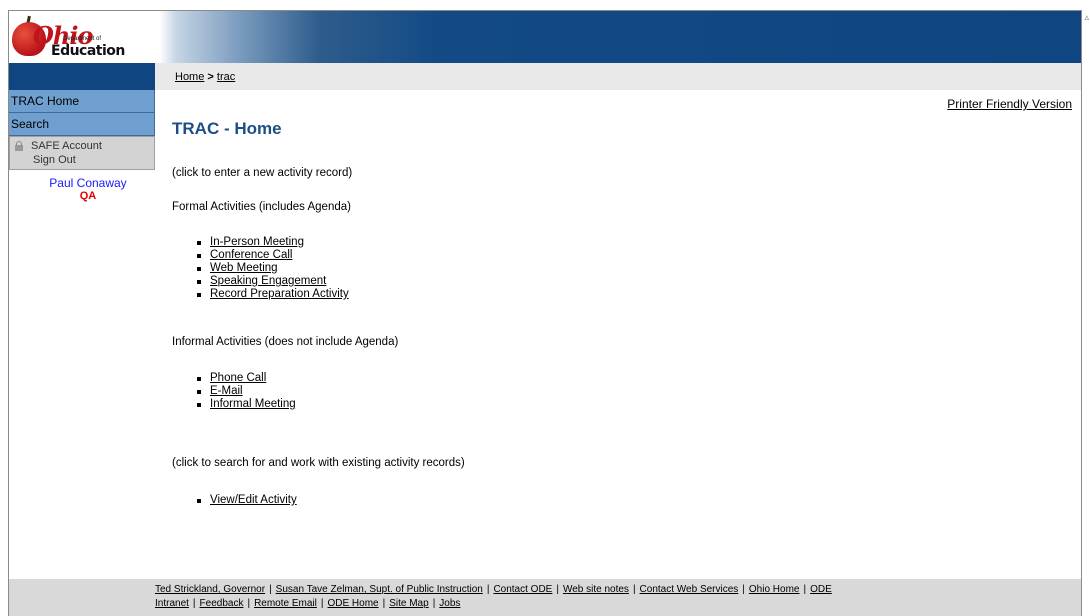 The width and height of the screenshot is (1090, 616). I want to click on list-item: In-Person Meeting, so click(271, 242).